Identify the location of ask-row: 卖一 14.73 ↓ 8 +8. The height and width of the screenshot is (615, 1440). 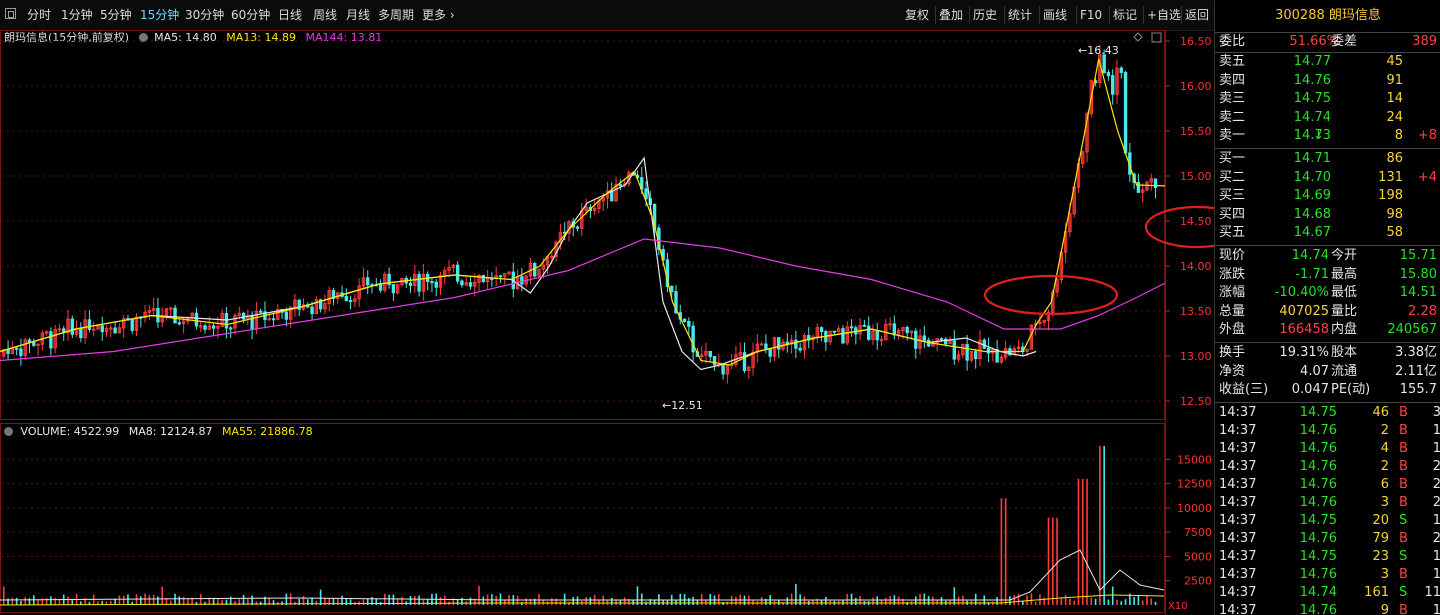
(1327, 136).